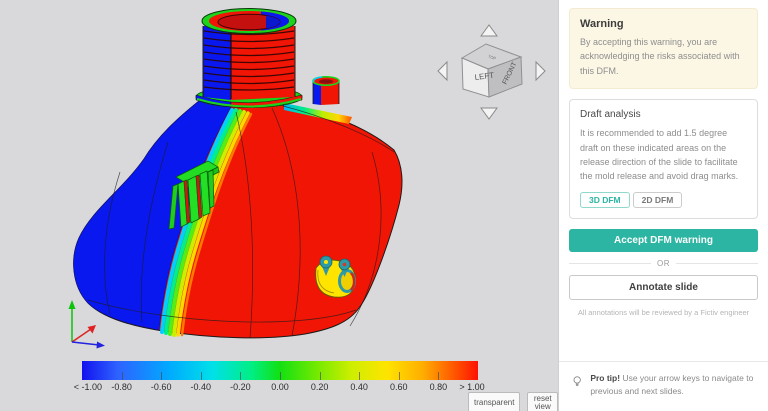  I want to click on scale-label: 0.00, so click(280, 387).